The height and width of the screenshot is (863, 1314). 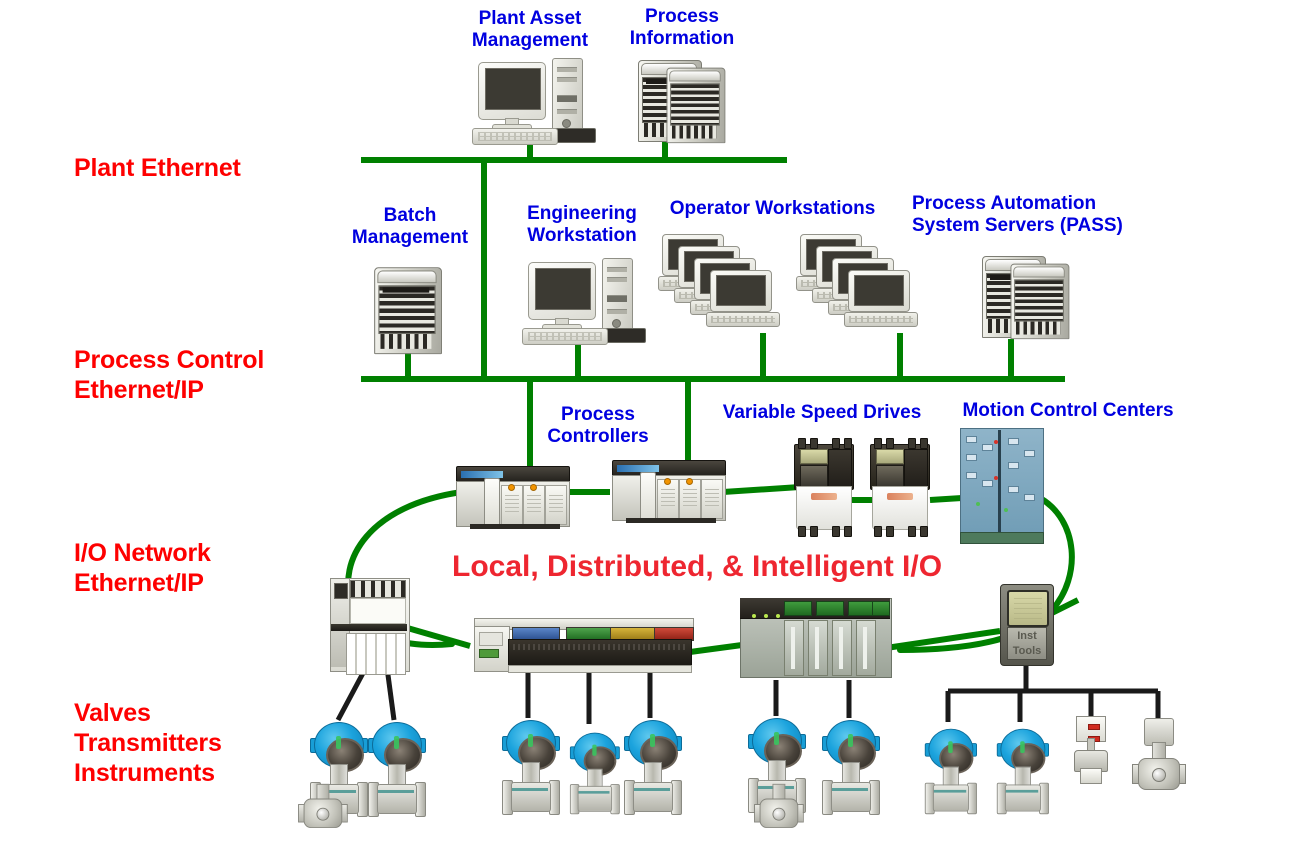 I want to click on hmi-terminal-icon: Inst Tools, so click(x=1027, y=626).